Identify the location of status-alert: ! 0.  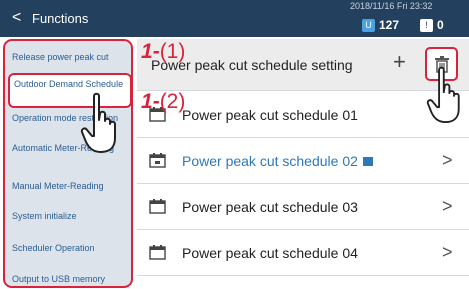
(432, 25).